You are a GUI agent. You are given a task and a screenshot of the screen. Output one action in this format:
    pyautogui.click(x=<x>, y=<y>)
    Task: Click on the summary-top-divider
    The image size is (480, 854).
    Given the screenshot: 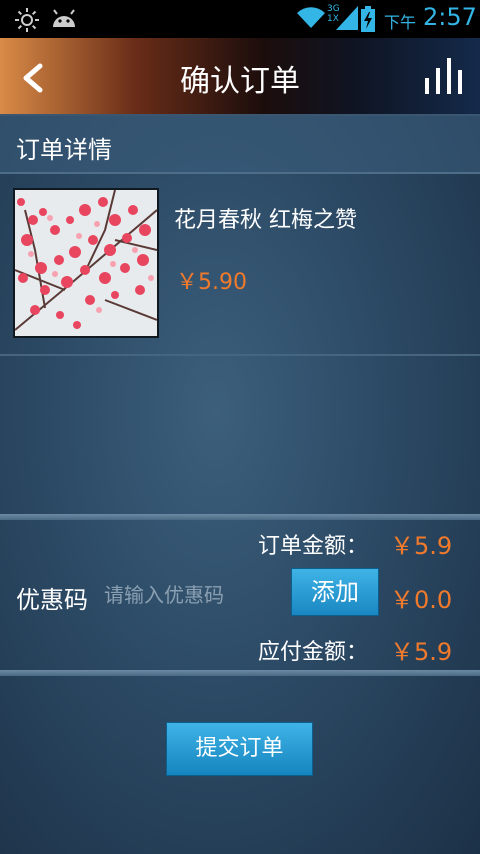 What is the action you would take?
    pyautogui.click(x=240, y=517)
    